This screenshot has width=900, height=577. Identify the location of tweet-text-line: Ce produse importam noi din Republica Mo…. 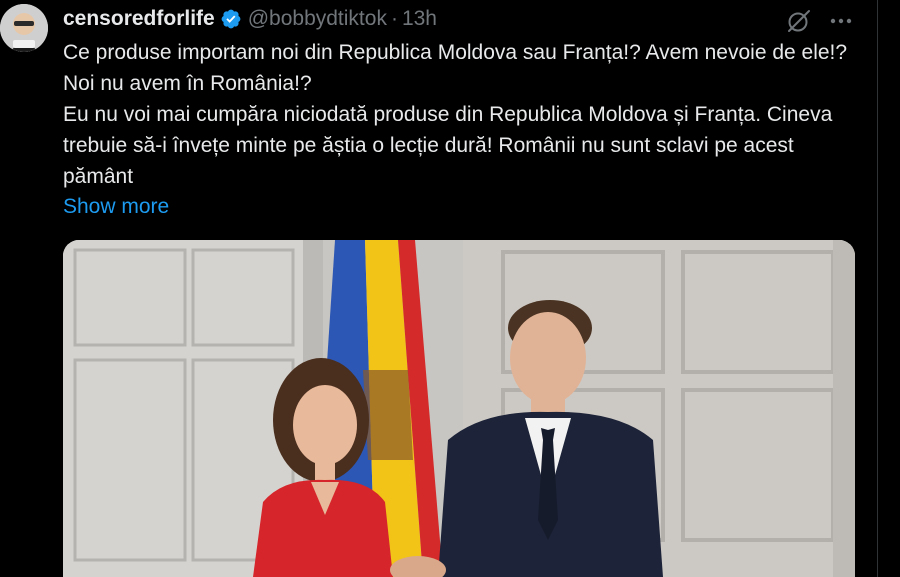
(455, 68).